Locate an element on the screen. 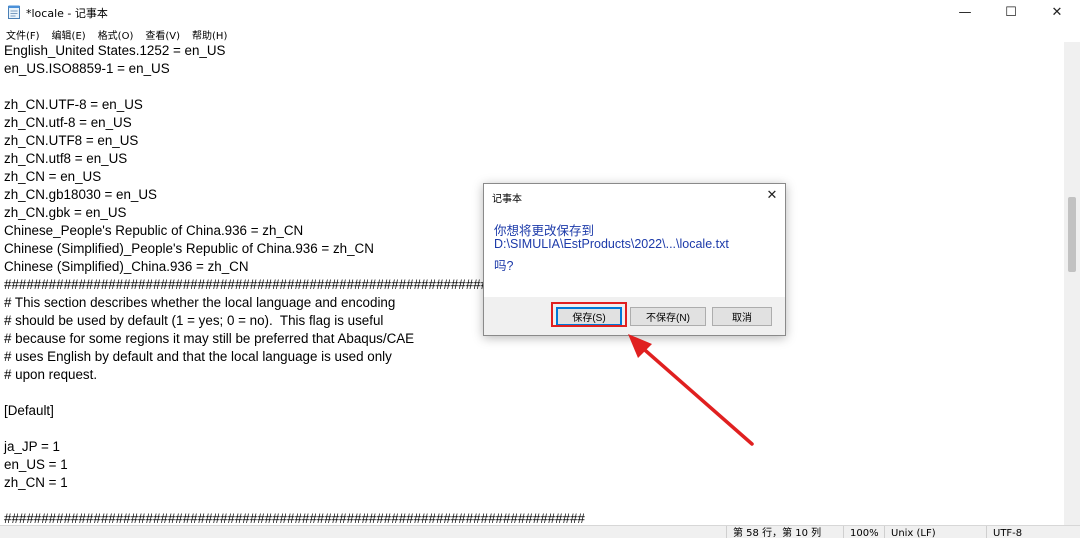  minimize-button: — is located at coordinates (965, 12).